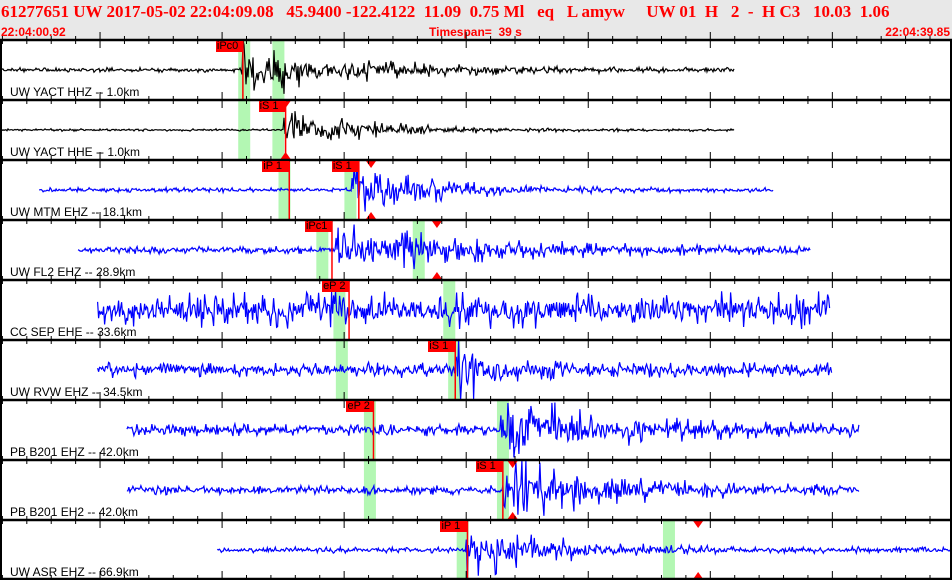  What do you see at coordinates (73, 272) in the screenshot?
I see `channel-label: UW FL2 EHZ -- 28.9km` at bounding box center [73, 272].